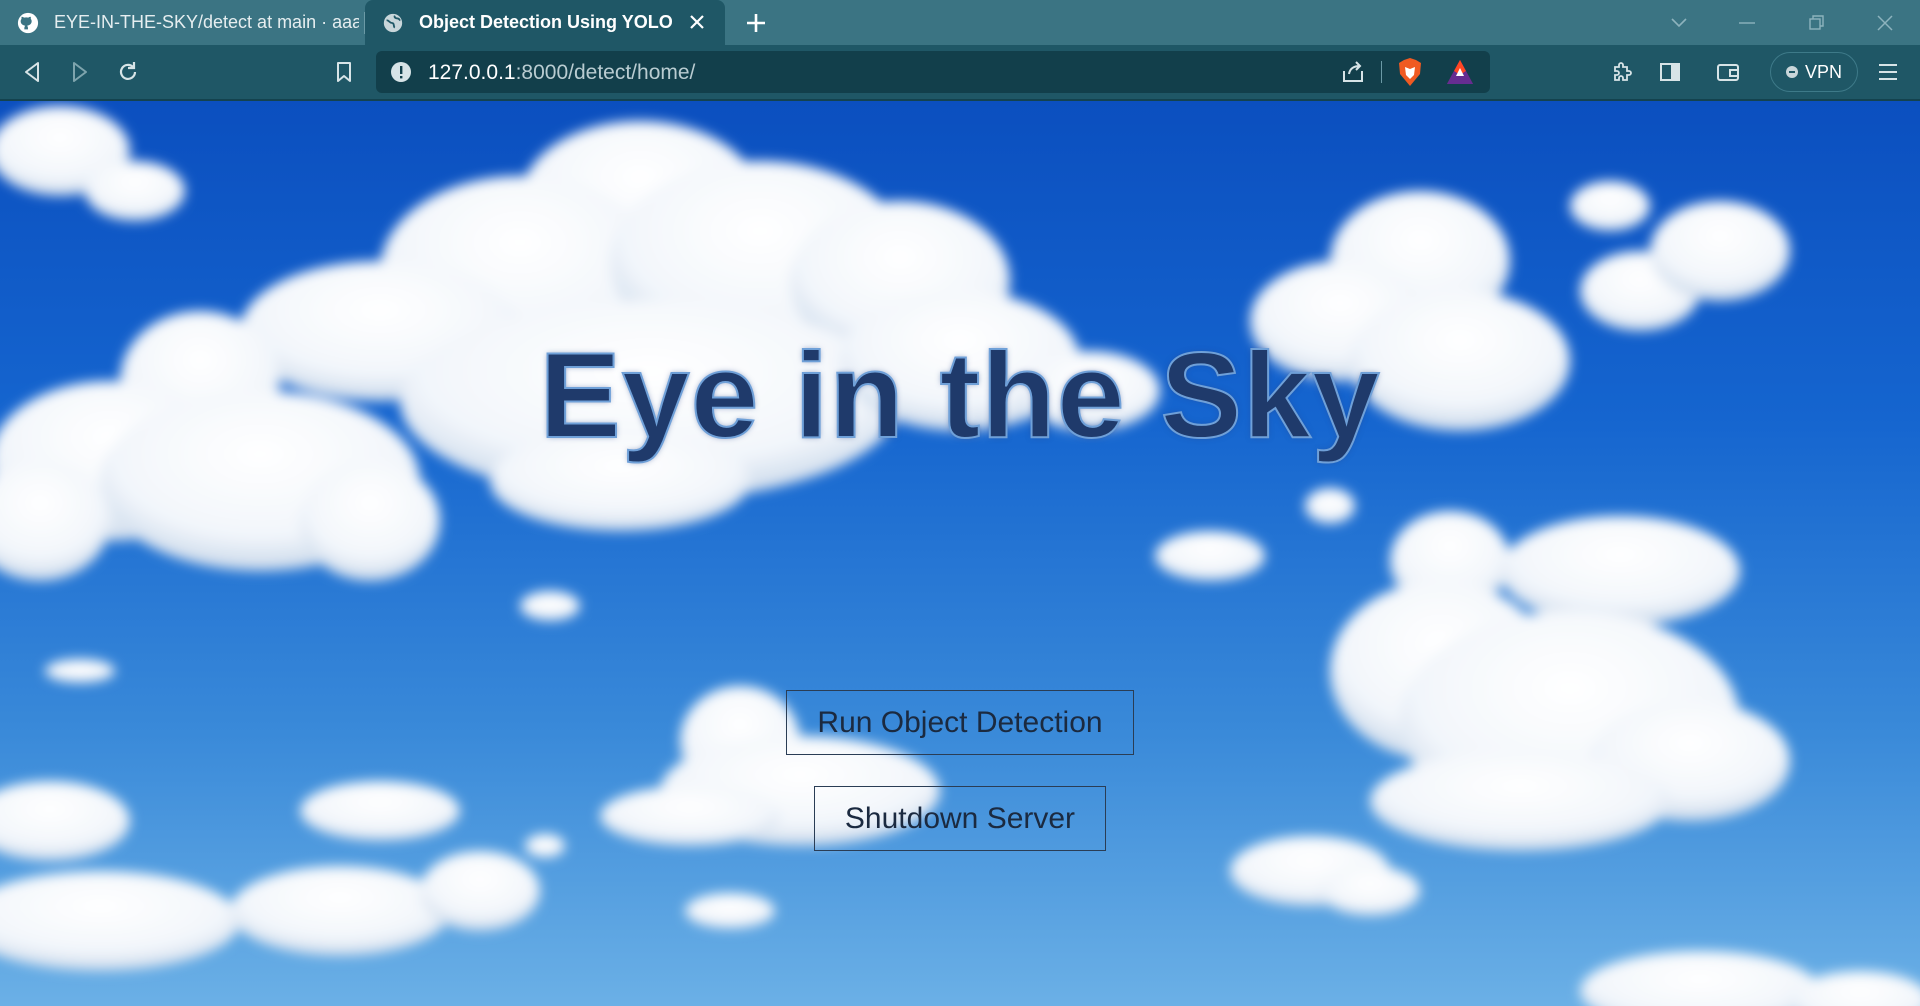  What do you see at coordinates (1747, 23) in the screenshot?
I see `minimize-icon` at bounding box center [1747, 23].